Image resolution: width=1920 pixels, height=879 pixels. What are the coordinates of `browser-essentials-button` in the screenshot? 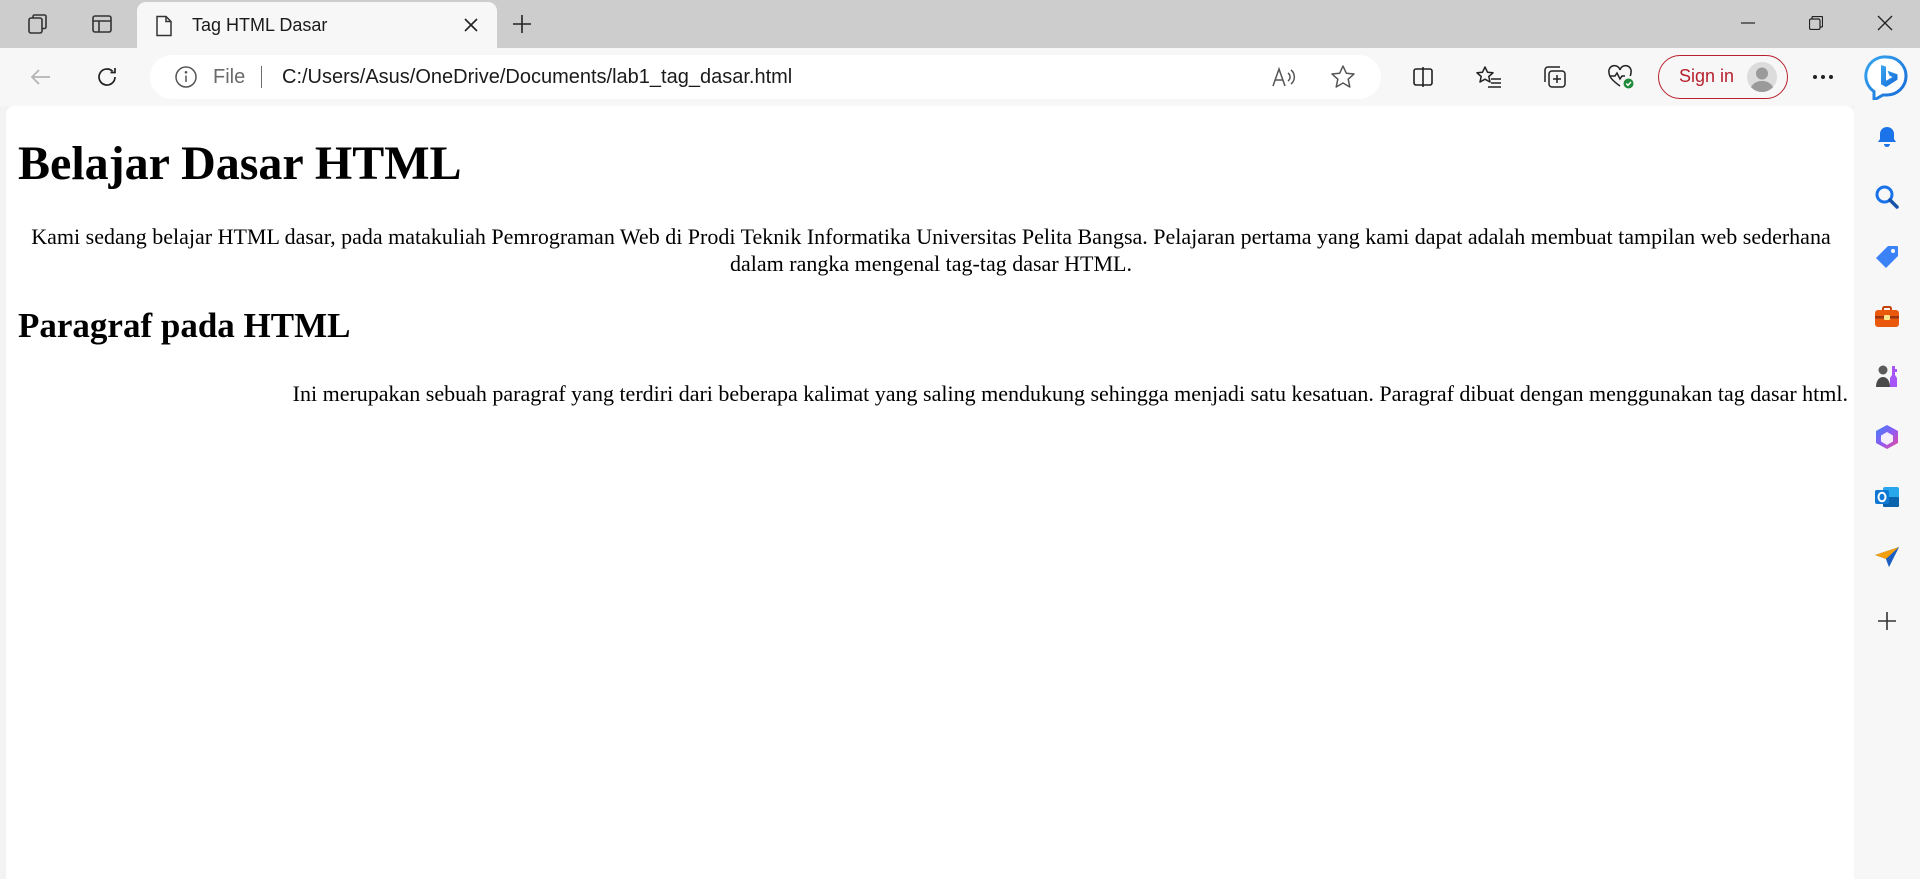 It's located at (1621, 77).